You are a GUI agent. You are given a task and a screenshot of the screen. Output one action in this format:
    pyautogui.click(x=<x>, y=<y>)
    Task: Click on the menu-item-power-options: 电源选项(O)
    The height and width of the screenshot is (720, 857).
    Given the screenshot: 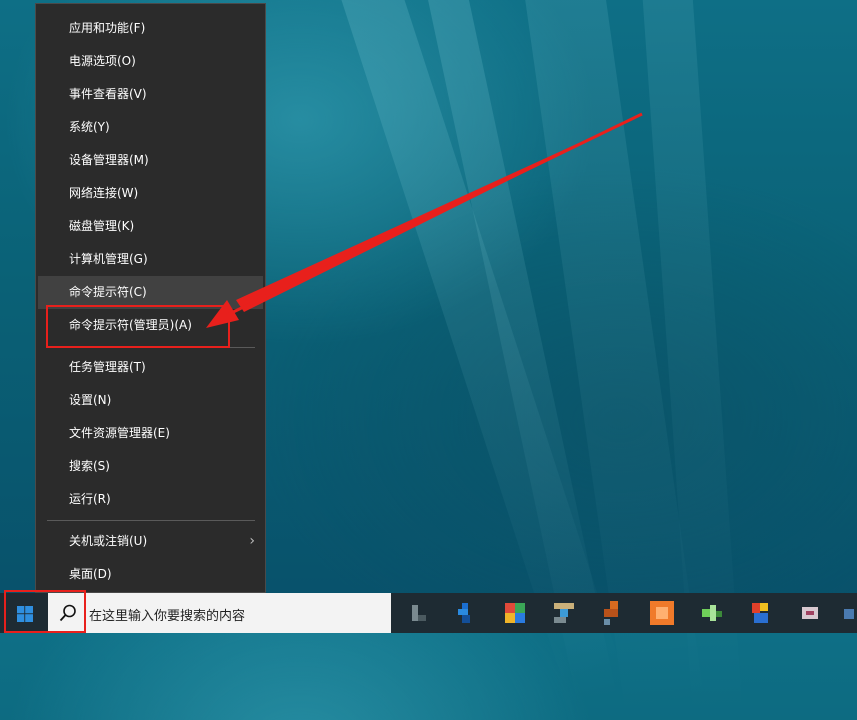 What is the action you would take?
    pyautogui.click(x=150, y=61)
    